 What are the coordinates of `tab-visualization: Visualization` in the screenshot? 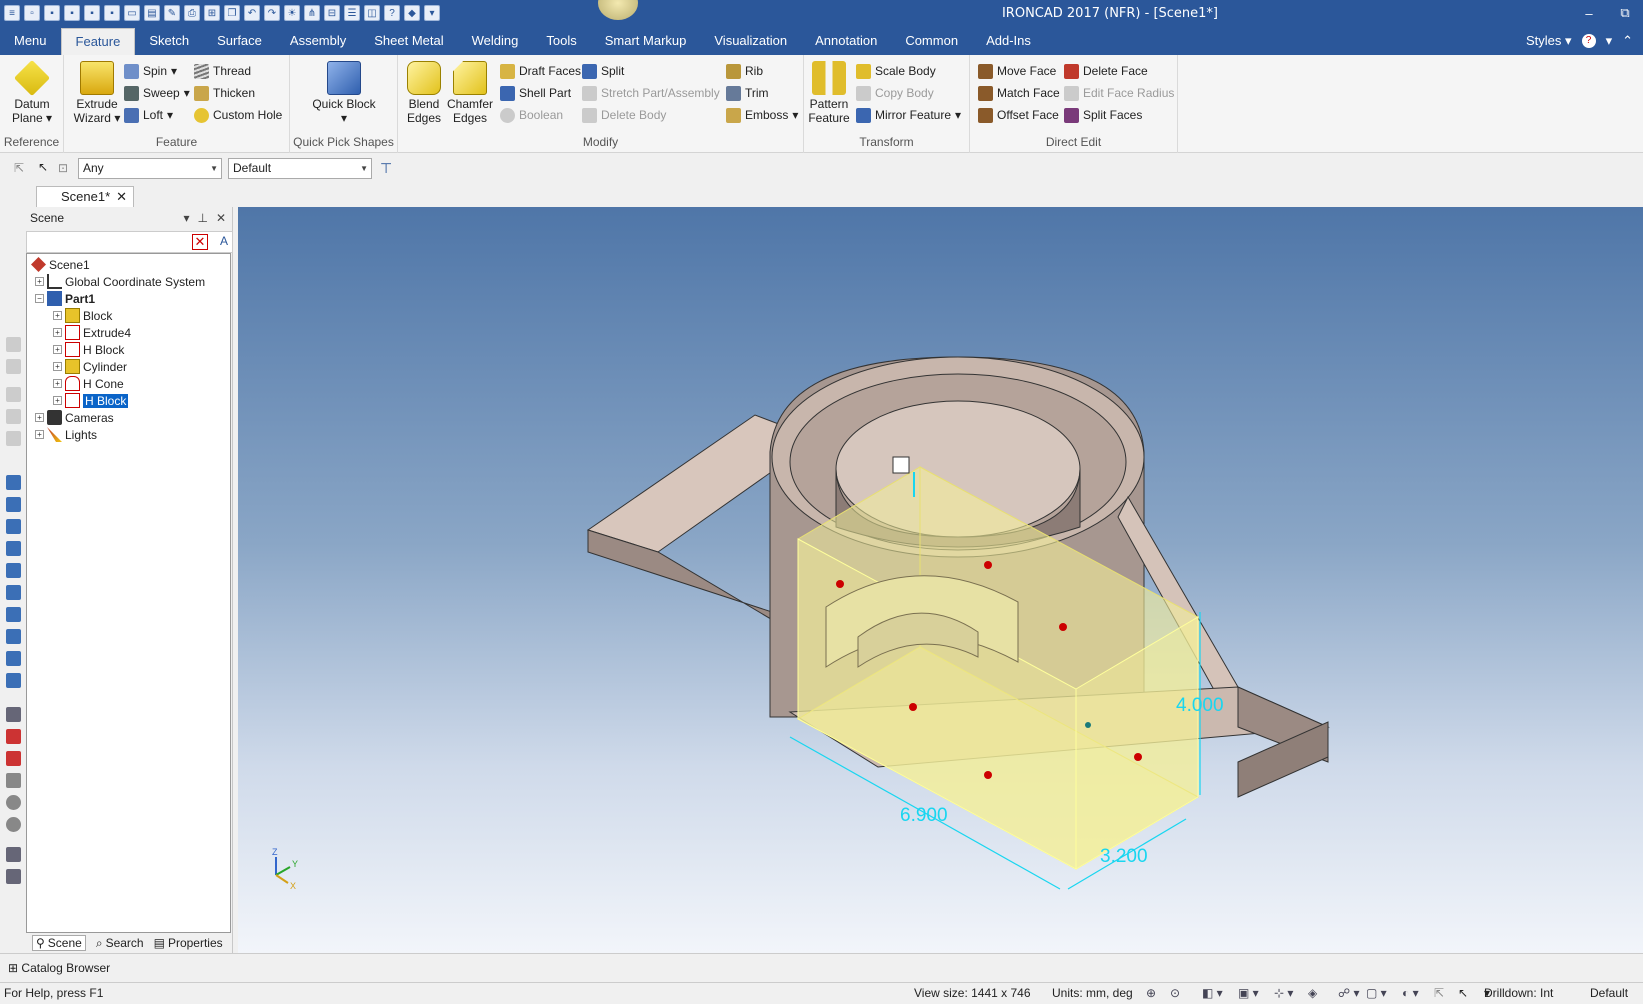 It's located at (750, 41).